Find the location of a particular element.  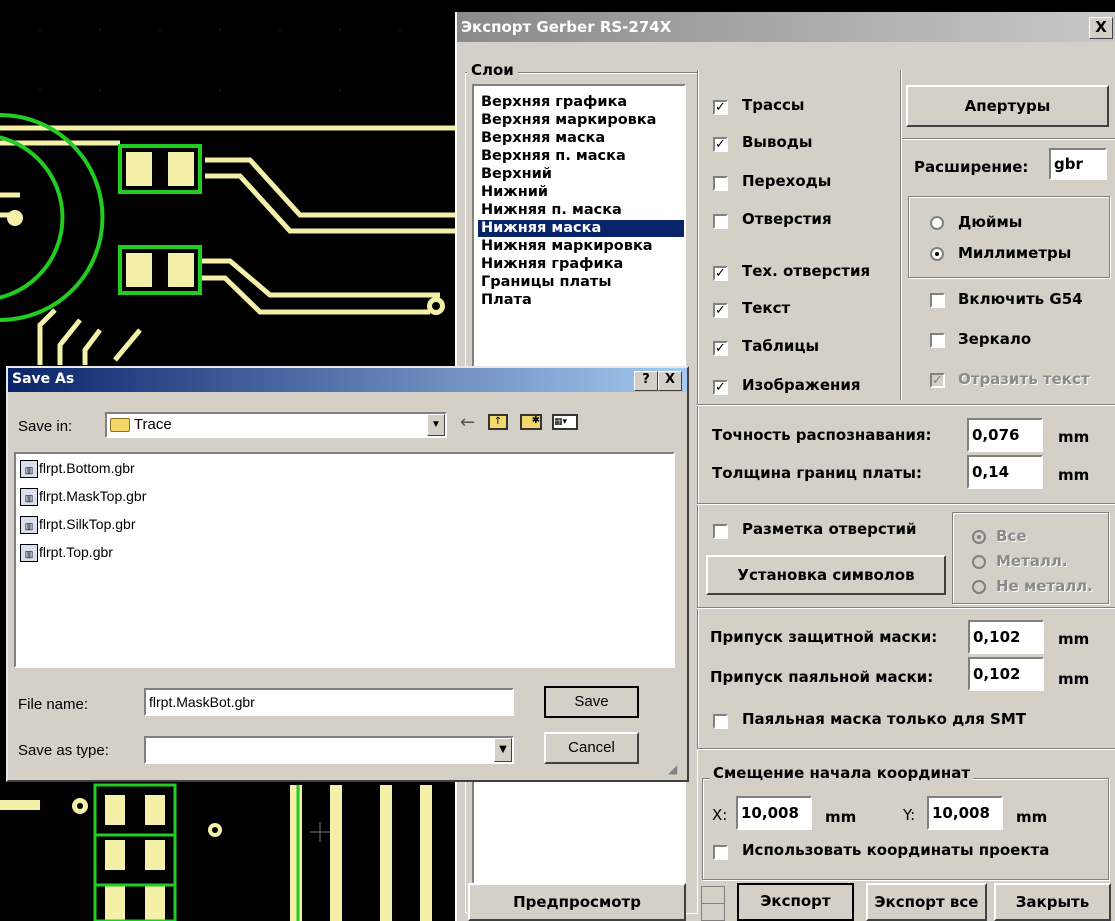

drill-metal-label: Металл. is located at coordinates (1032, 561).